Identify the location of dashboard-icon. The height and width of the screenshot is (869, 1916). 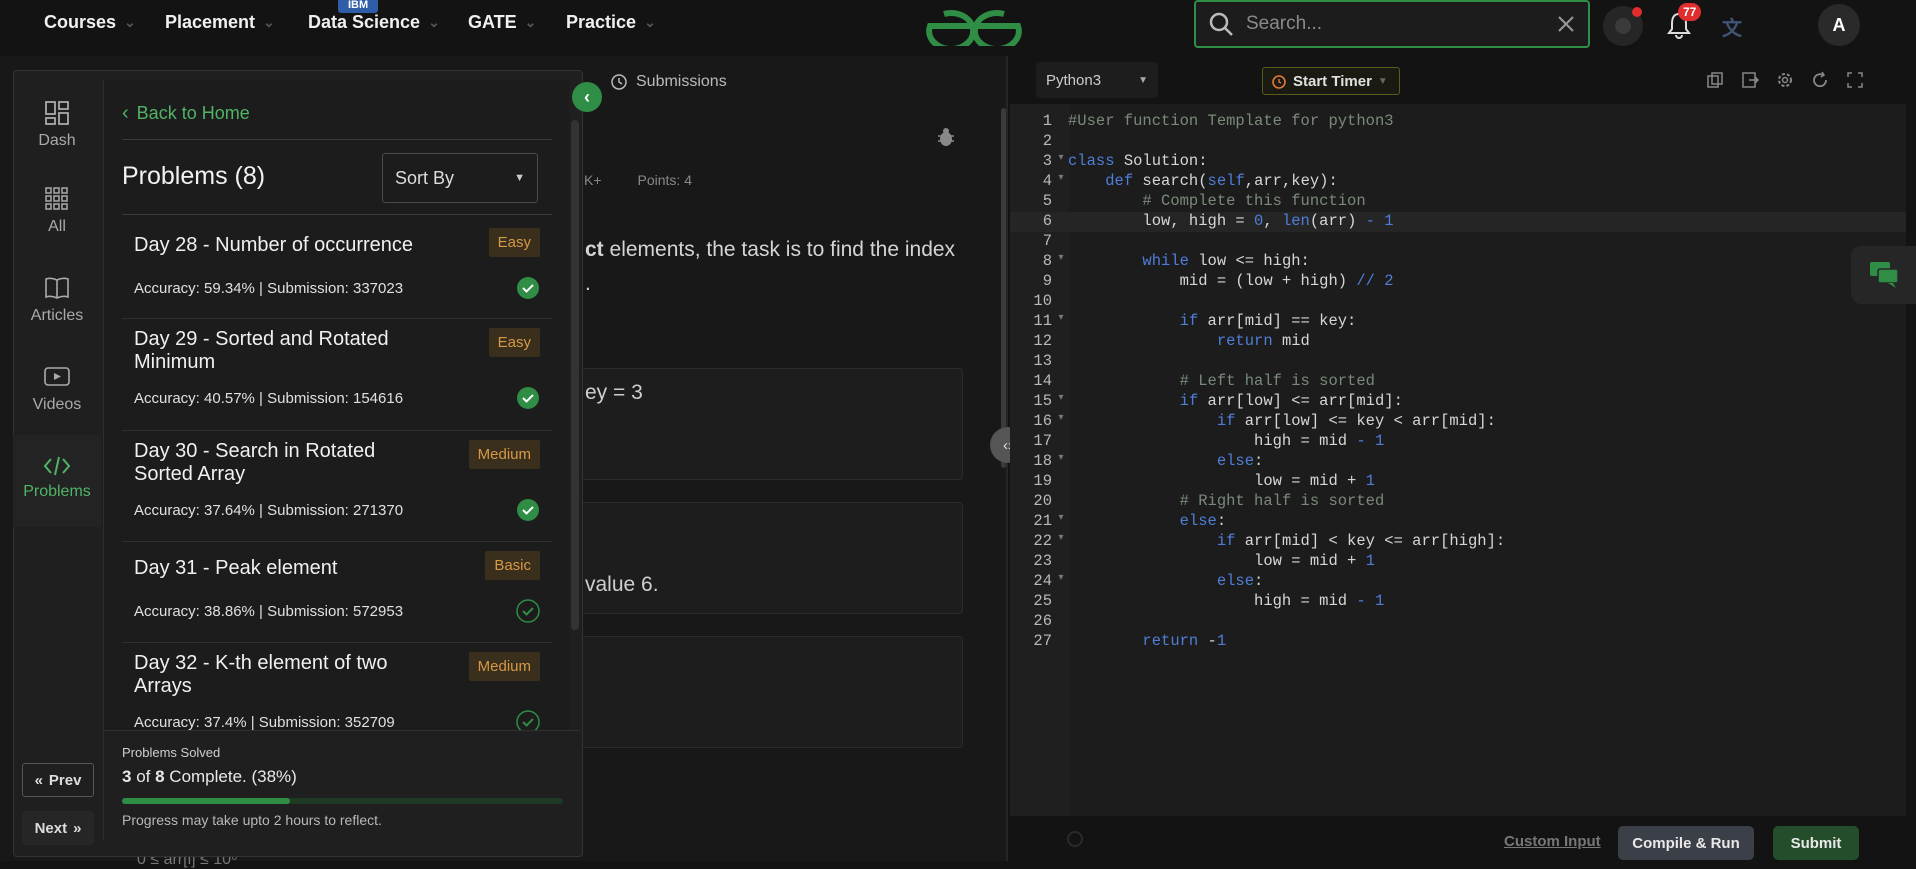
(57, 113).